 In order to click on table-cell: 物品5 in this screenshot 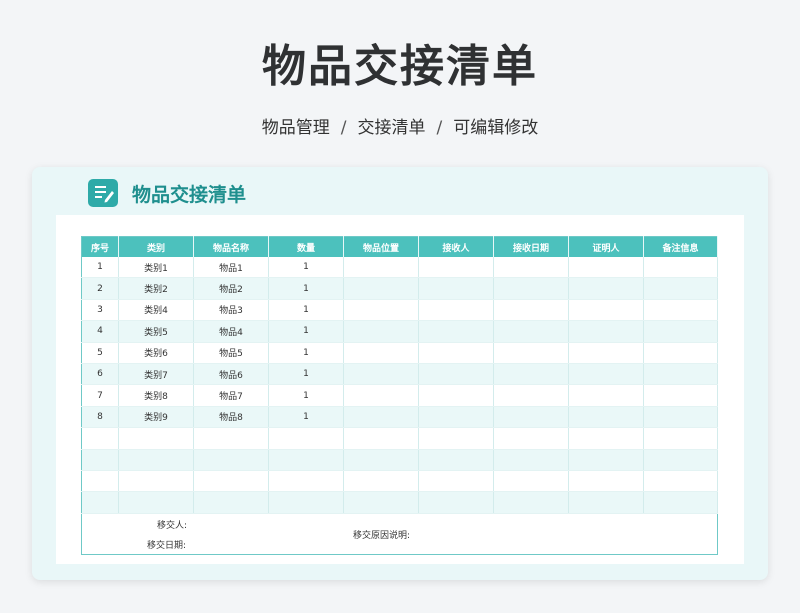, I will do `click(231, 353)`.